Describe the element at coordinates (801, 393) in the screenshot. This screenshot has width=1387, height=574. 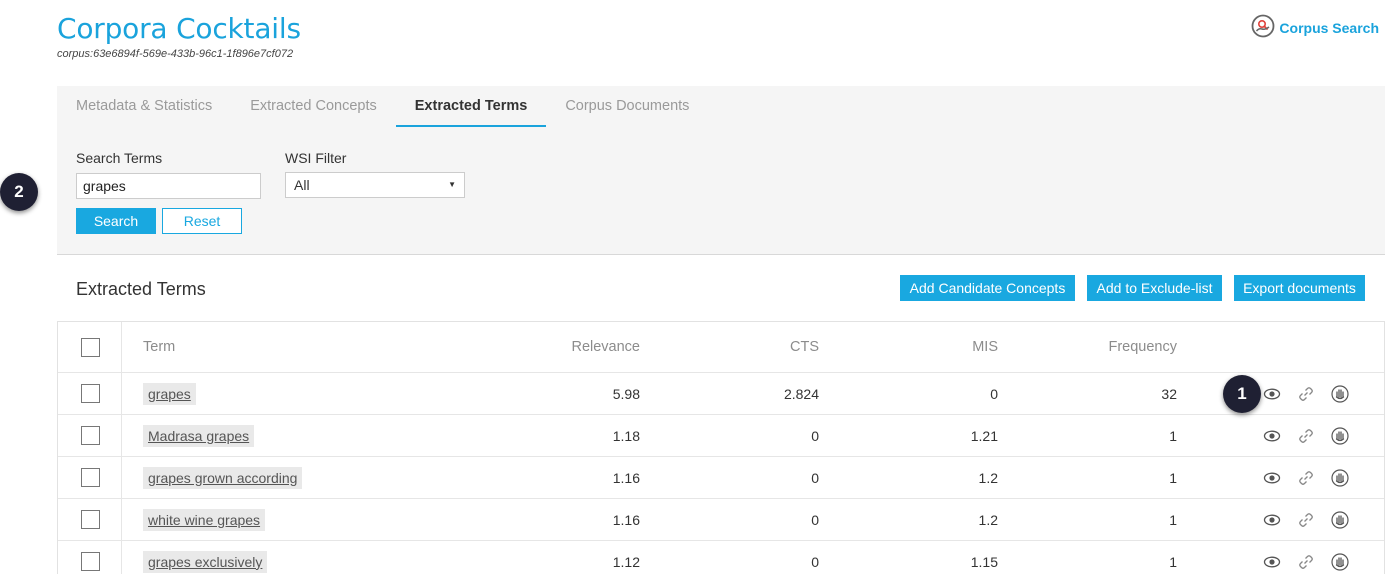
I see `cts-value: 2.824` at that location.